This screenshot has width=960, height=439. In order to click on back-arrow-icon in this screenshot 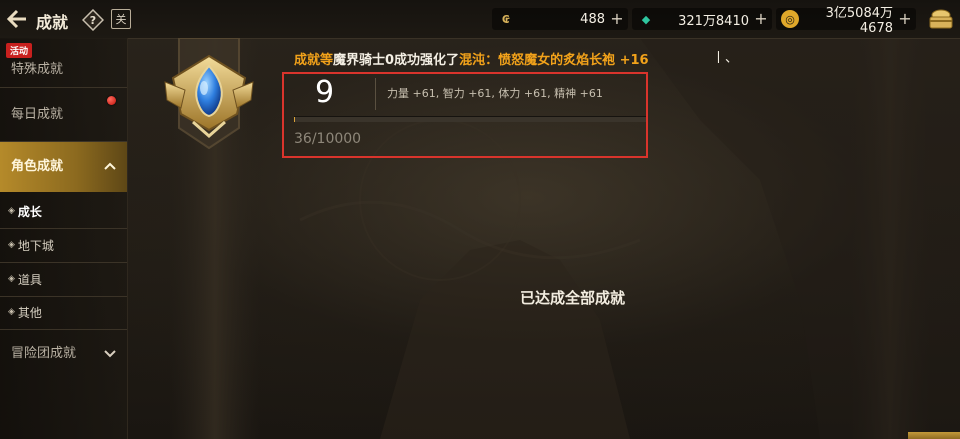, I will do `click(16, 19)`.